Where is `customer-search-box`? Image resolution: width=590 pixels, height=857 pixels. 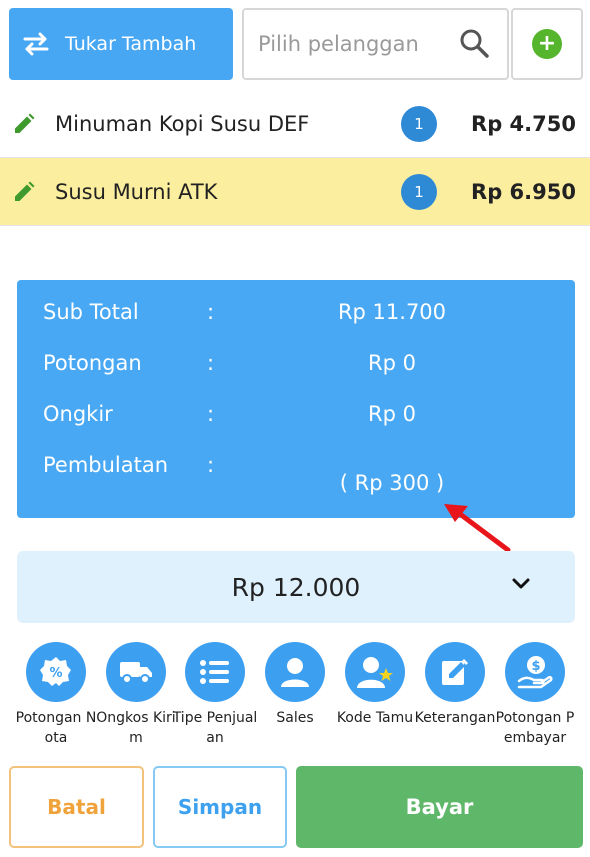
customer-search-box is located at coordinates (375, 44).